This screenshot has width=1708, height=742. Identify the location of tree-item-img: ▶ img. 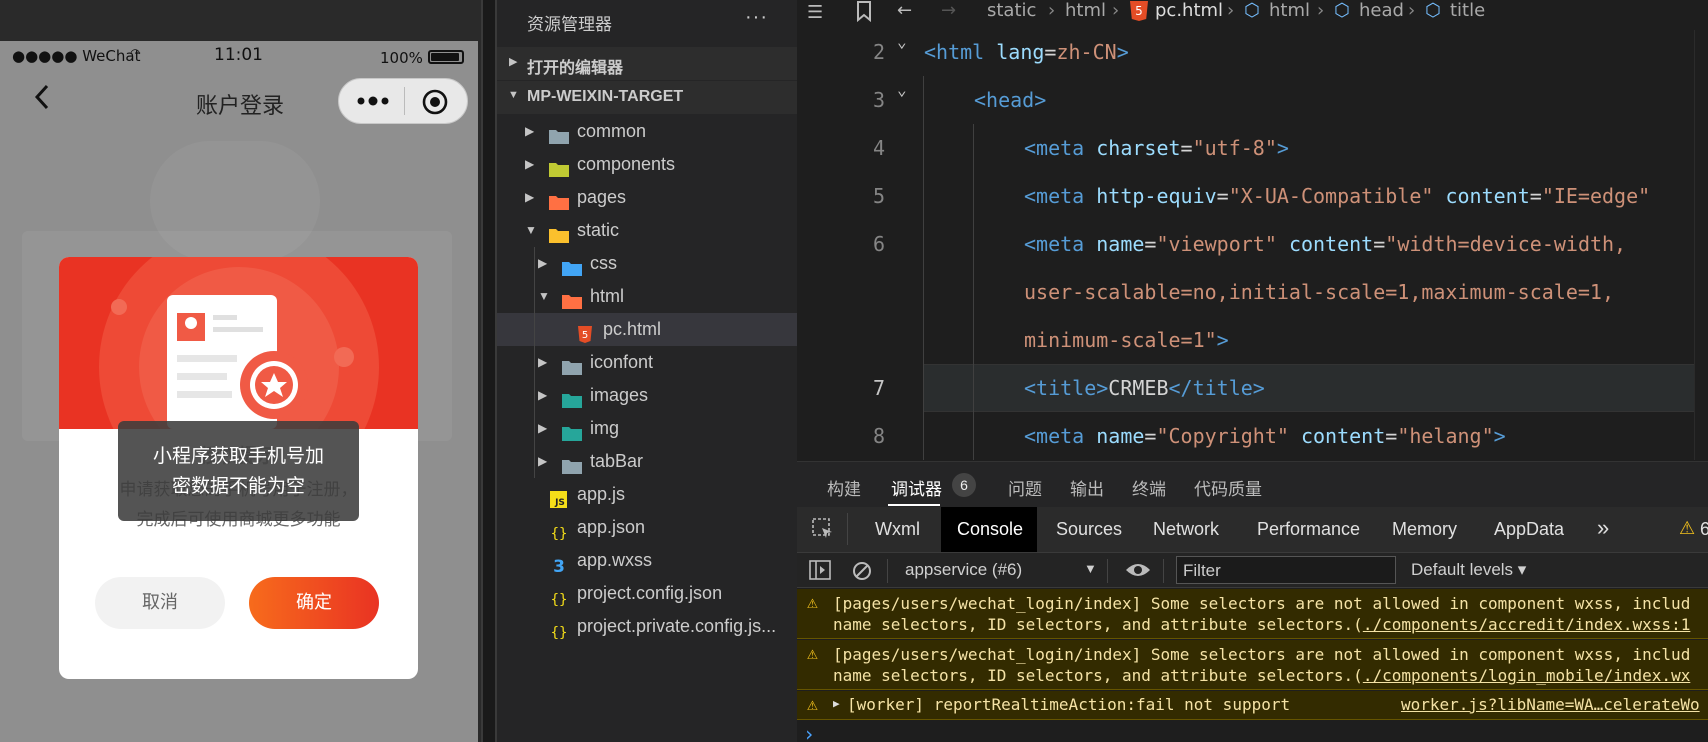
(647, 428).